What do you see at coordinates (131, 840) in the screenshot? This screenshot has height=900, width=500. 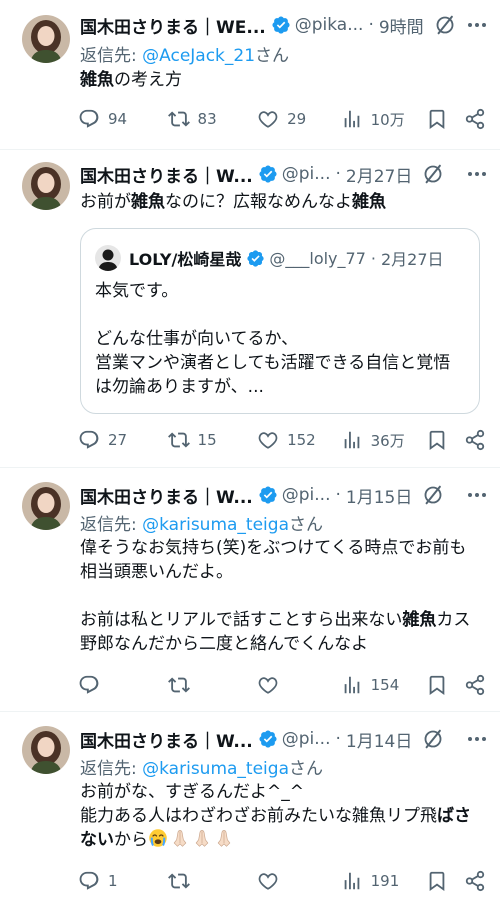 I see `tweet-text-part: から` at bounding box center [131, 840].